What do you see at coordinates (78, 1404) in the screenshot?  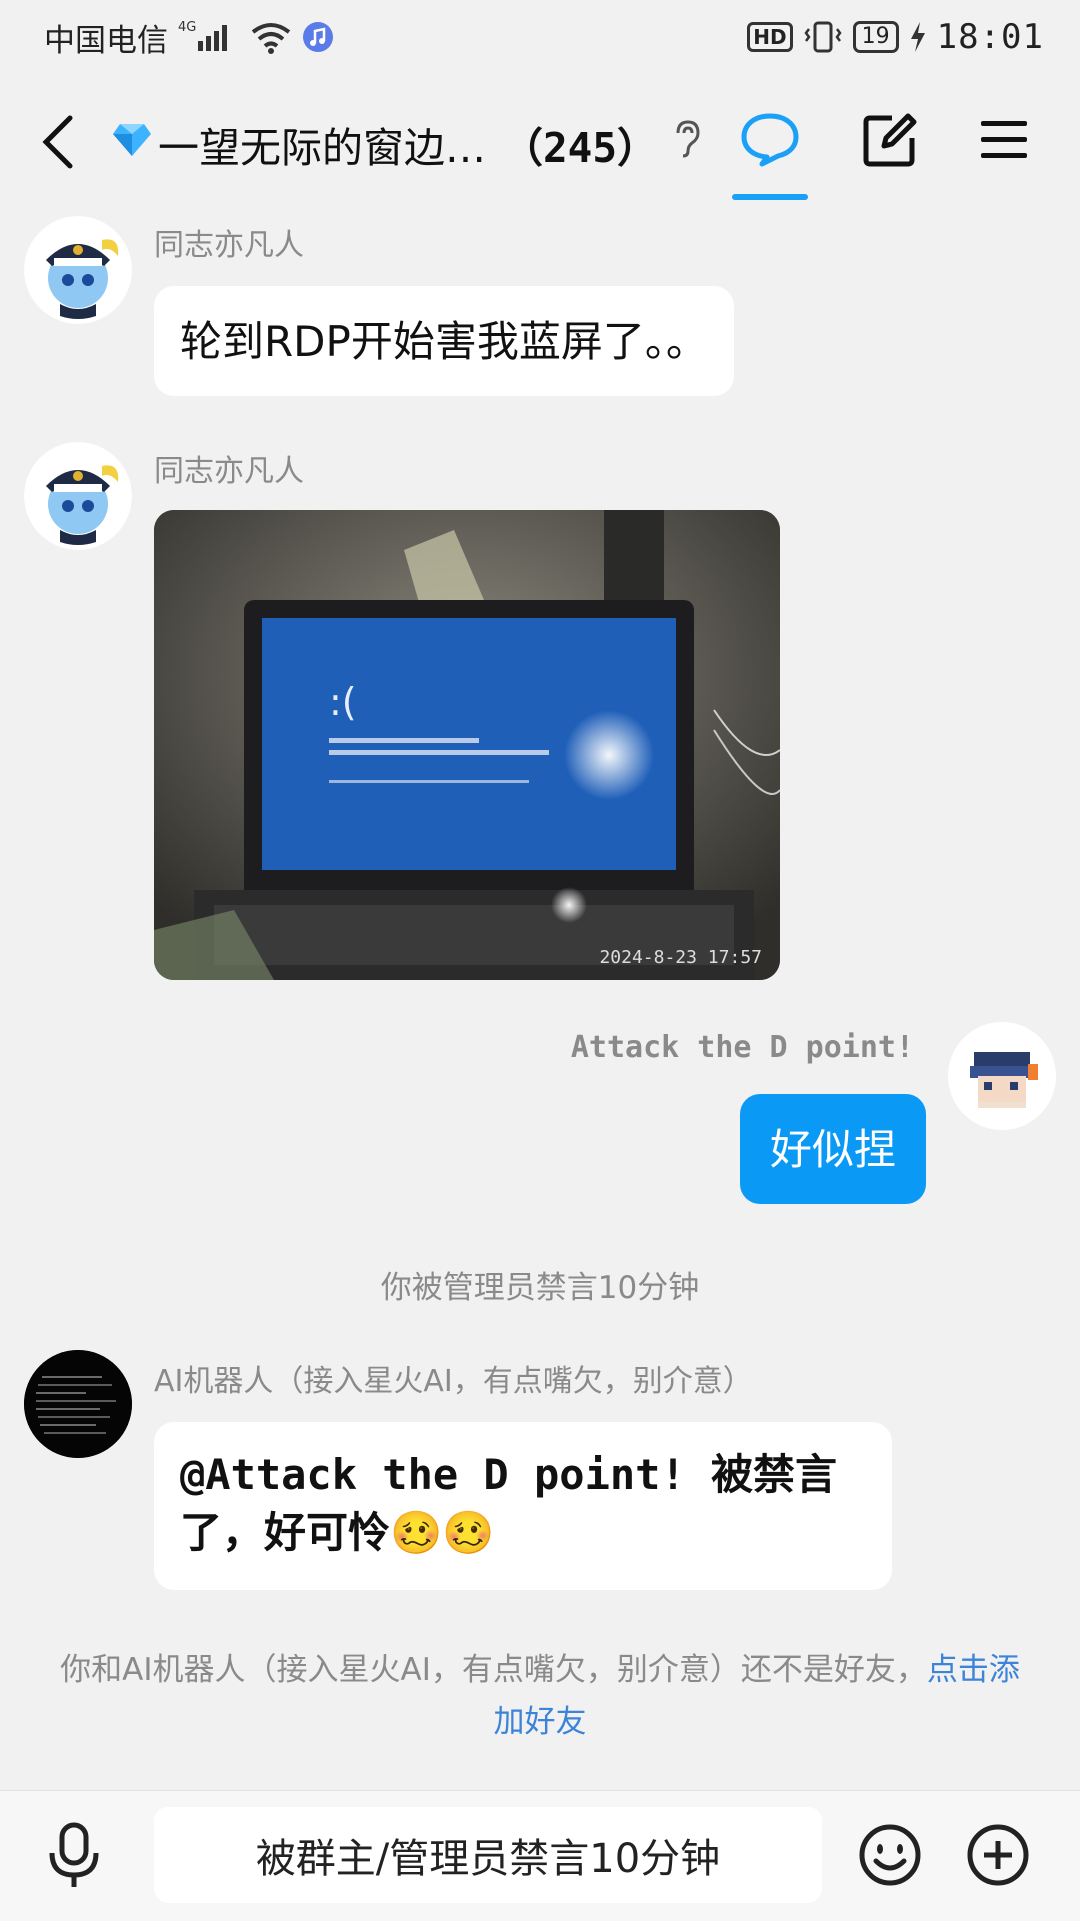 I see `bot-avatar` at bounding box center [78, 1404].